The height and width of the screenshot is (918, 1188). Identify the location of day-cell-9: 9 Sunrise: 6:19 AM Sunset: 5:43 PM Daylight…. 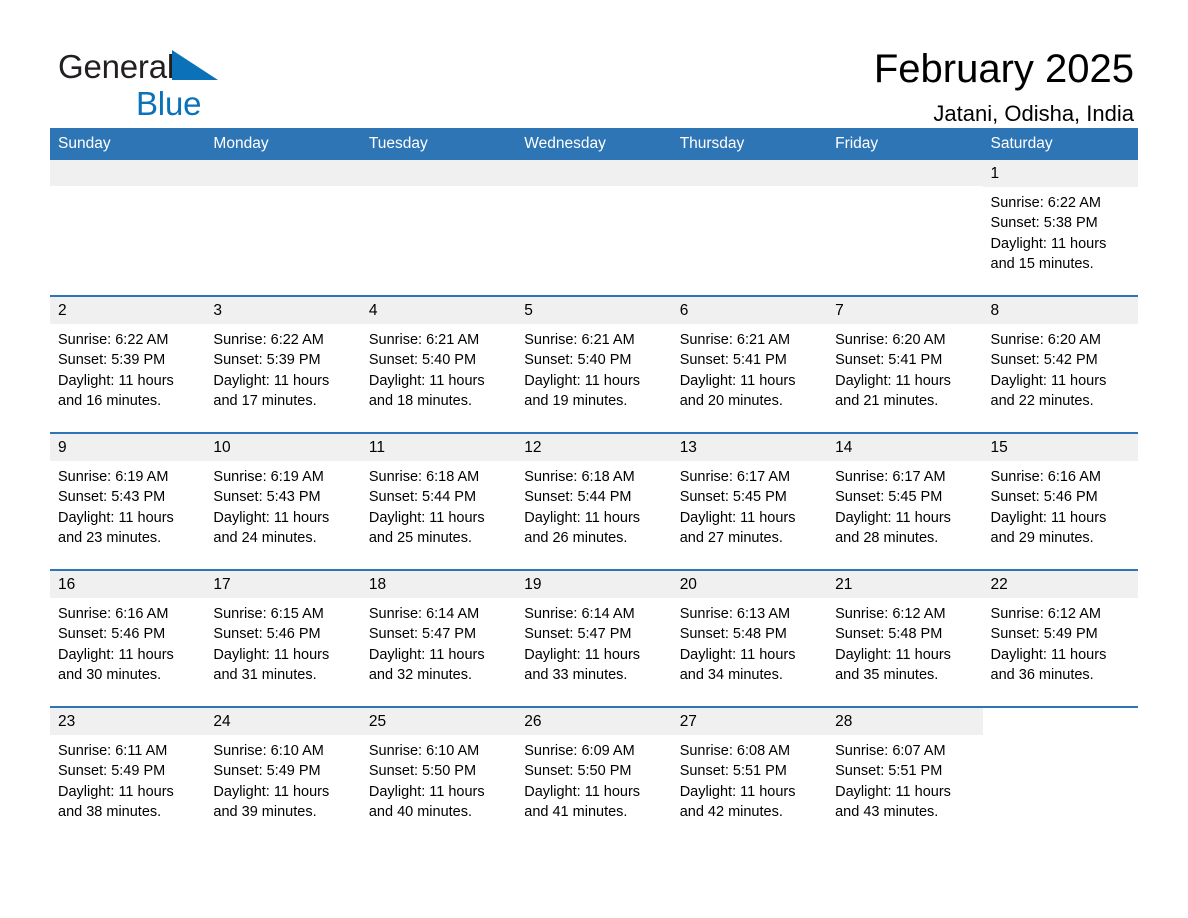
(128, 501).